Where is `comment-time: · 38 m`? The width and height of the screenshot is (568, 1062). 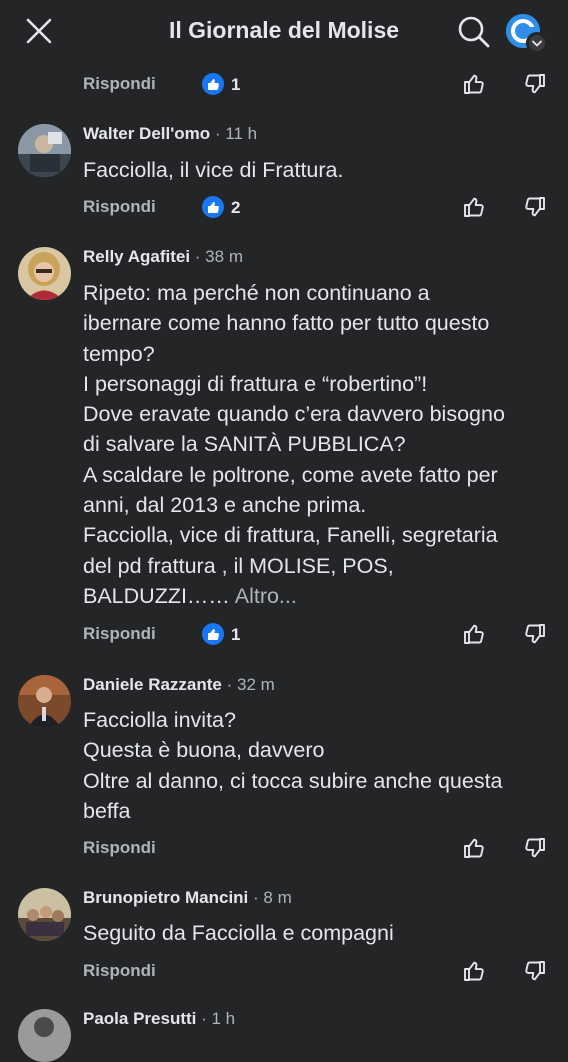 comment-time: · 38 m is located at coordinates (216, 256).